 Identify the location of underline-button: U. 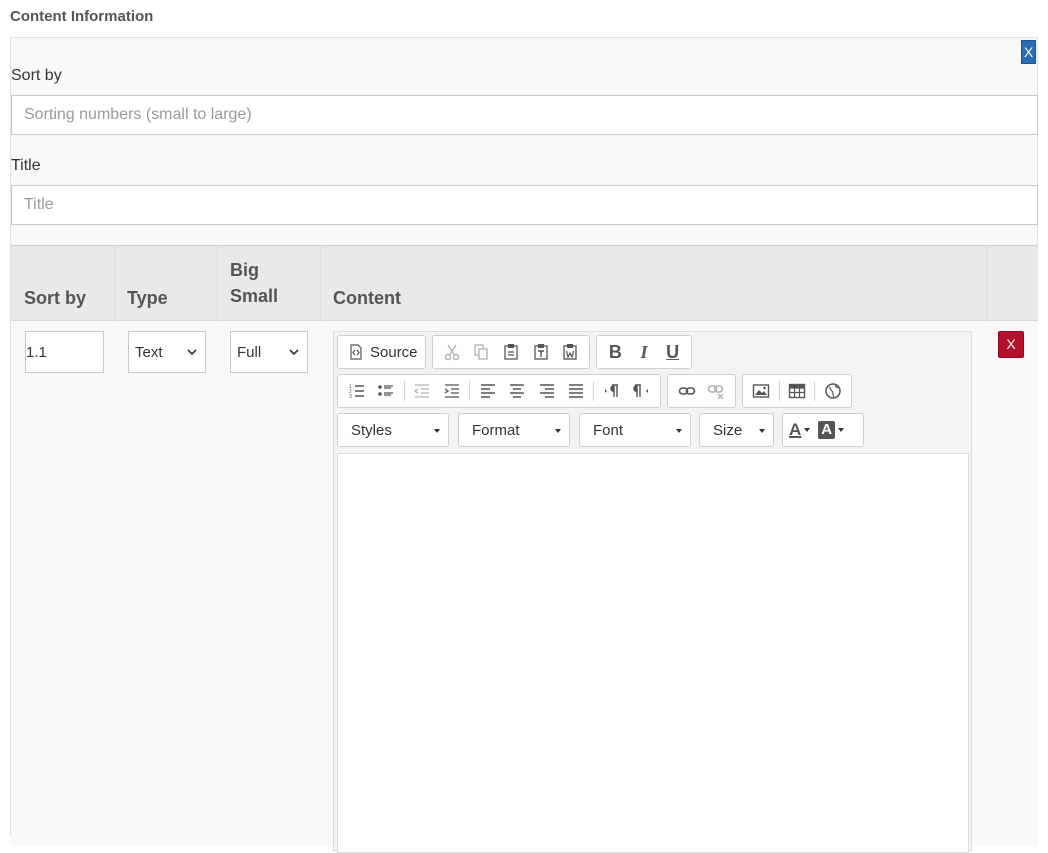
(672, 352).